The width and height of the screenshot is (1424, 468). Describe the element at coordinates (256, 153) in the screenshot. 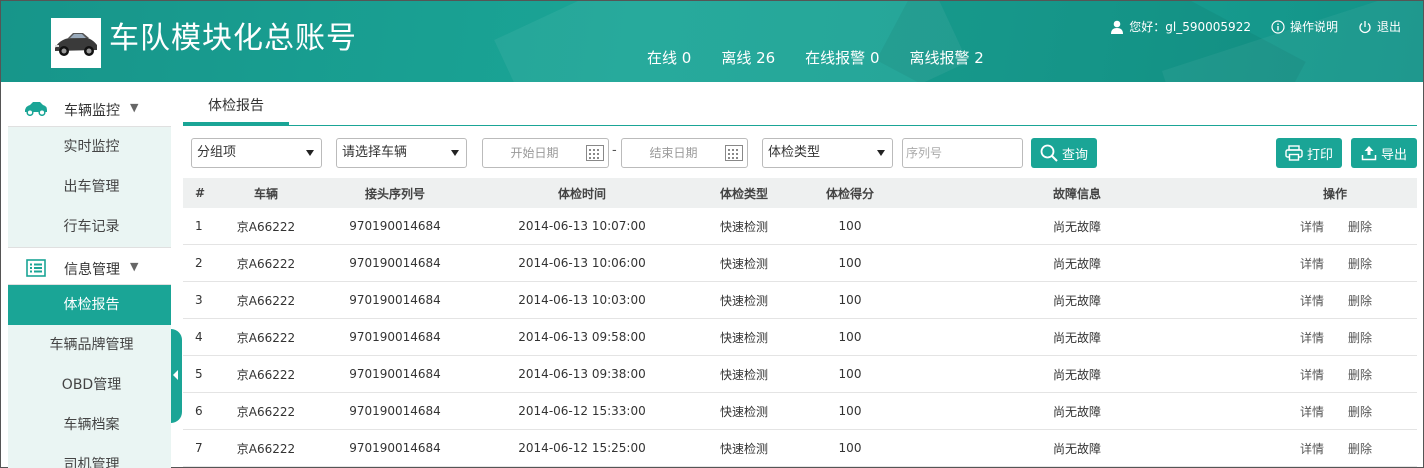

I see `group-select: 分组项` at that location.